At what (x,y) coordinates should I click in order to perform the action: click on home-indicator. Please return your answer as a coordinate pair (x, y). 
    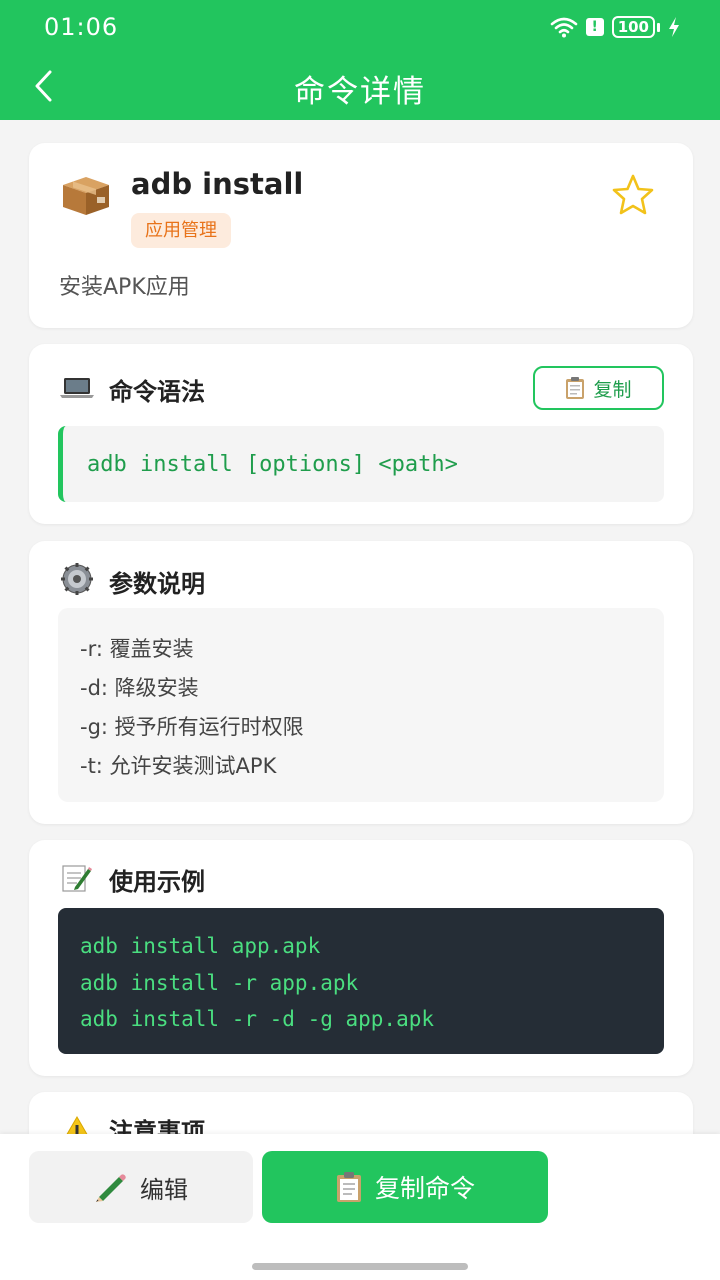
    Looking at the image, I should click on (360, 1266).